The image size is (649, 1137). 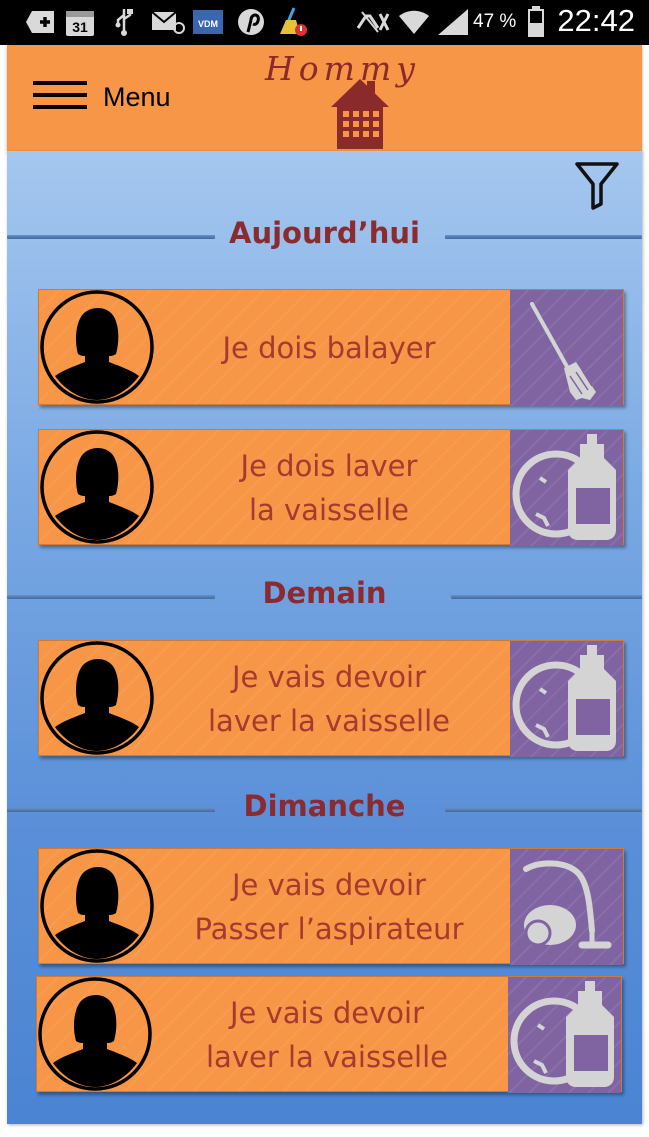 I want to click on battery-icon, so click(x=536, y=22).